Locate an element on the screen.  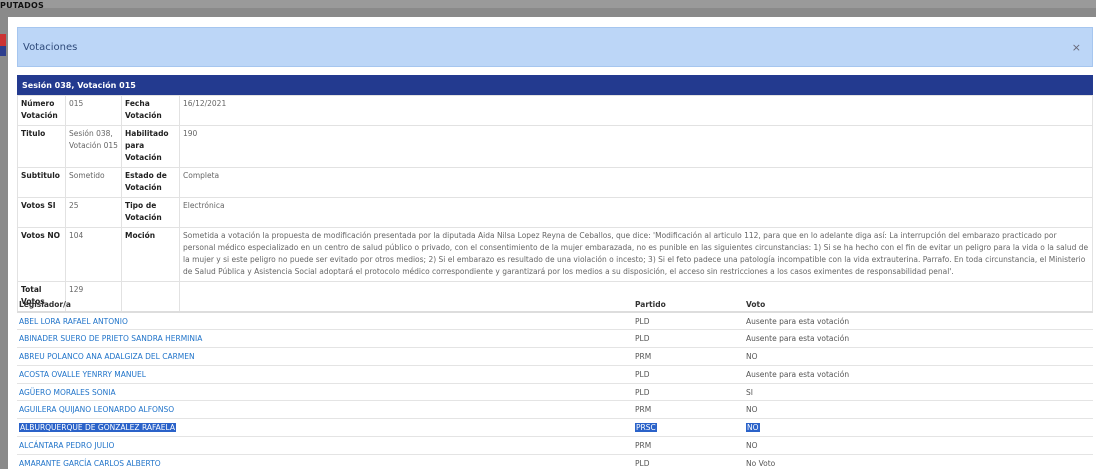
legislator-link: ABINADER SUERO DE PRIETO SANDRA HERMINIA is located at coordinates (110, 338).